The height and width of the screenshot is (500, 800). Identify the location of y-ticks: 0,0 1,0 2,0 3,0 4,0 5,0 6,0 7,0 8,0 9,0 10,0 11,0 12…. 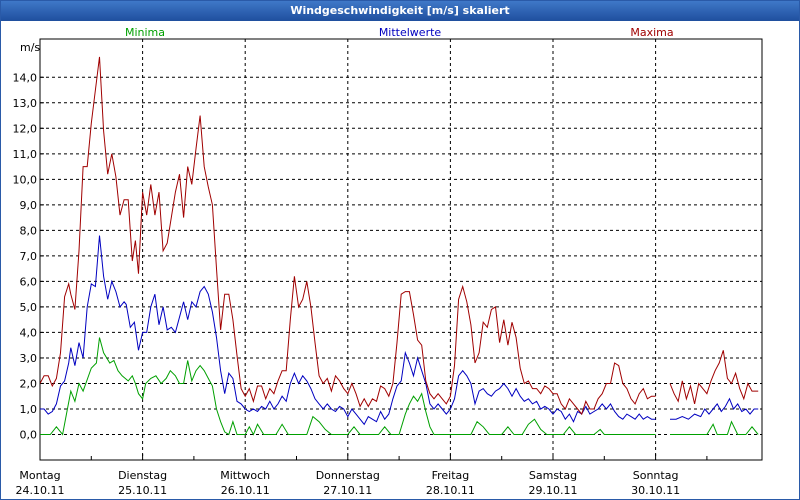
(28, 256).